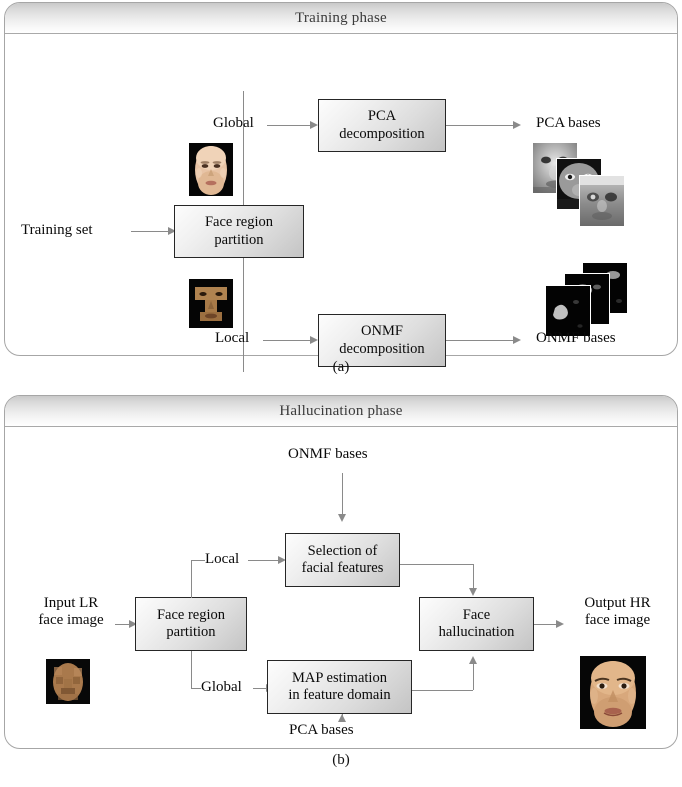  What do you see at coordinates (436, 564) in the screenshot?
I see `connector-selection-to-hallucination-h` at bounding box center [436, 564].